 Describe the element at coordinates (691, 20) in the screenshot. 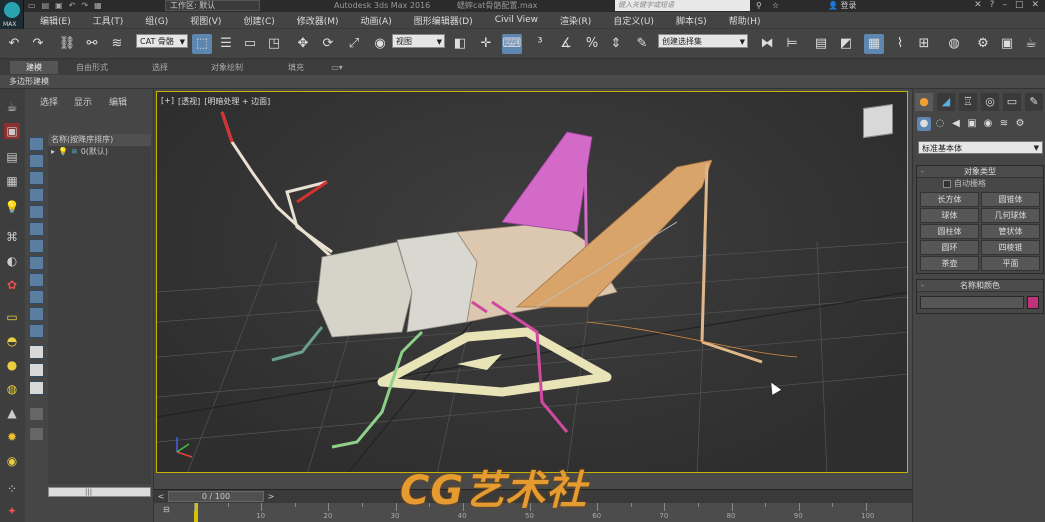

I see `menu-scripting: 脚本(S)` at that location.